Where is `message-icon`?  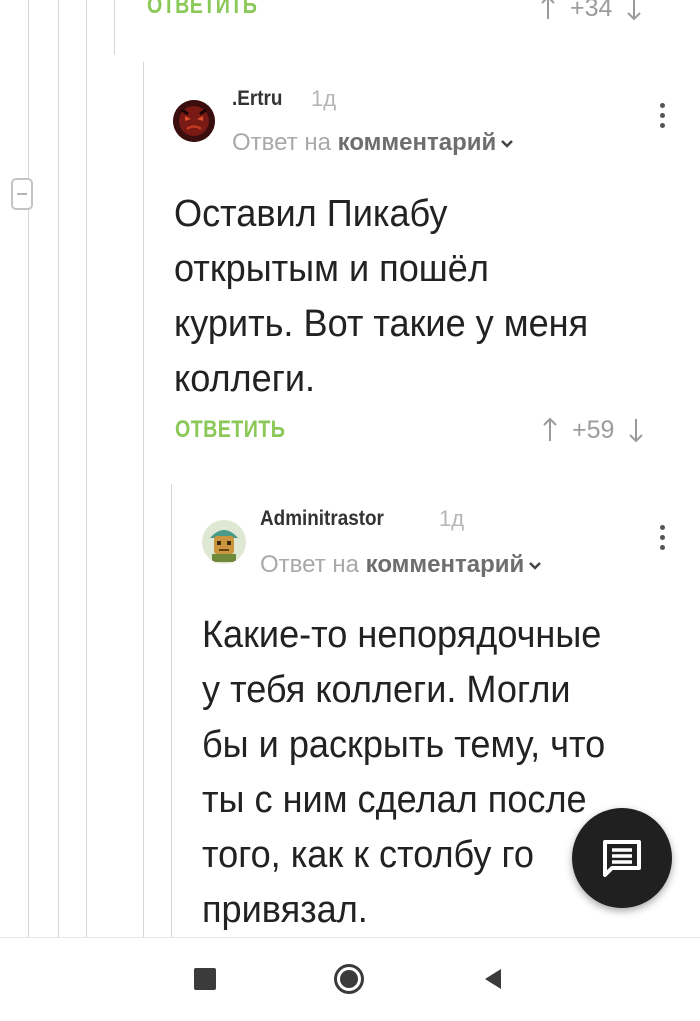
message-icon is located at coordinates (622, 858).